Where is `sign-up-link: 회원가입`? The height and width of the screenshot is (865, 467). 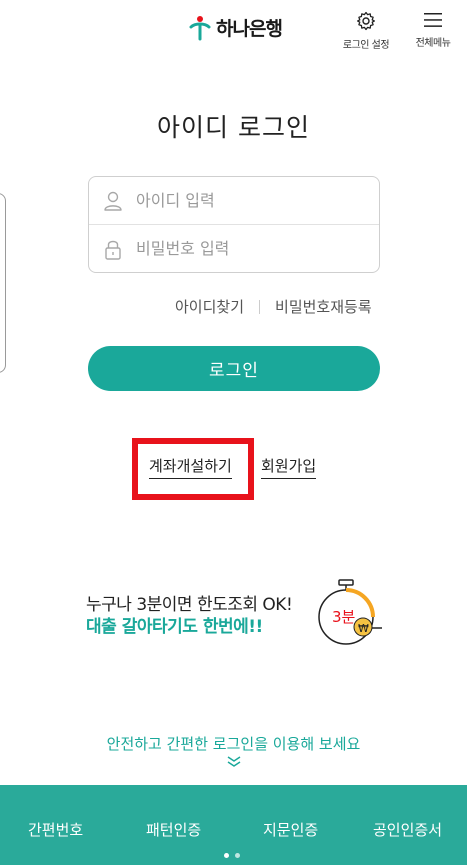 sign-up-link: 회원가입 is located at coordinates (289, 467).